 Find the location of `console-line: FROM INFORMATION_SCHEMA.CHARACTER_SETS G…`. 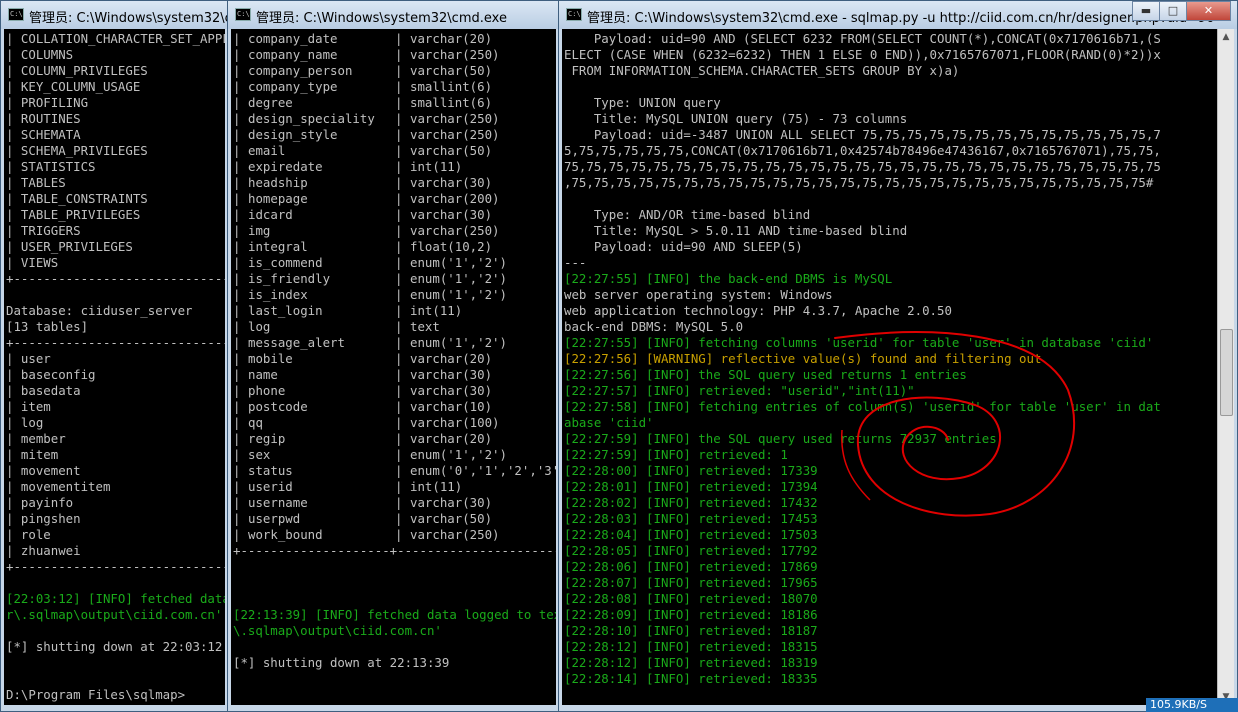

console-line: FROM INFORMATION_SCHEMA.CHARACTER_SETS G… is located at coordinates (762, 70).